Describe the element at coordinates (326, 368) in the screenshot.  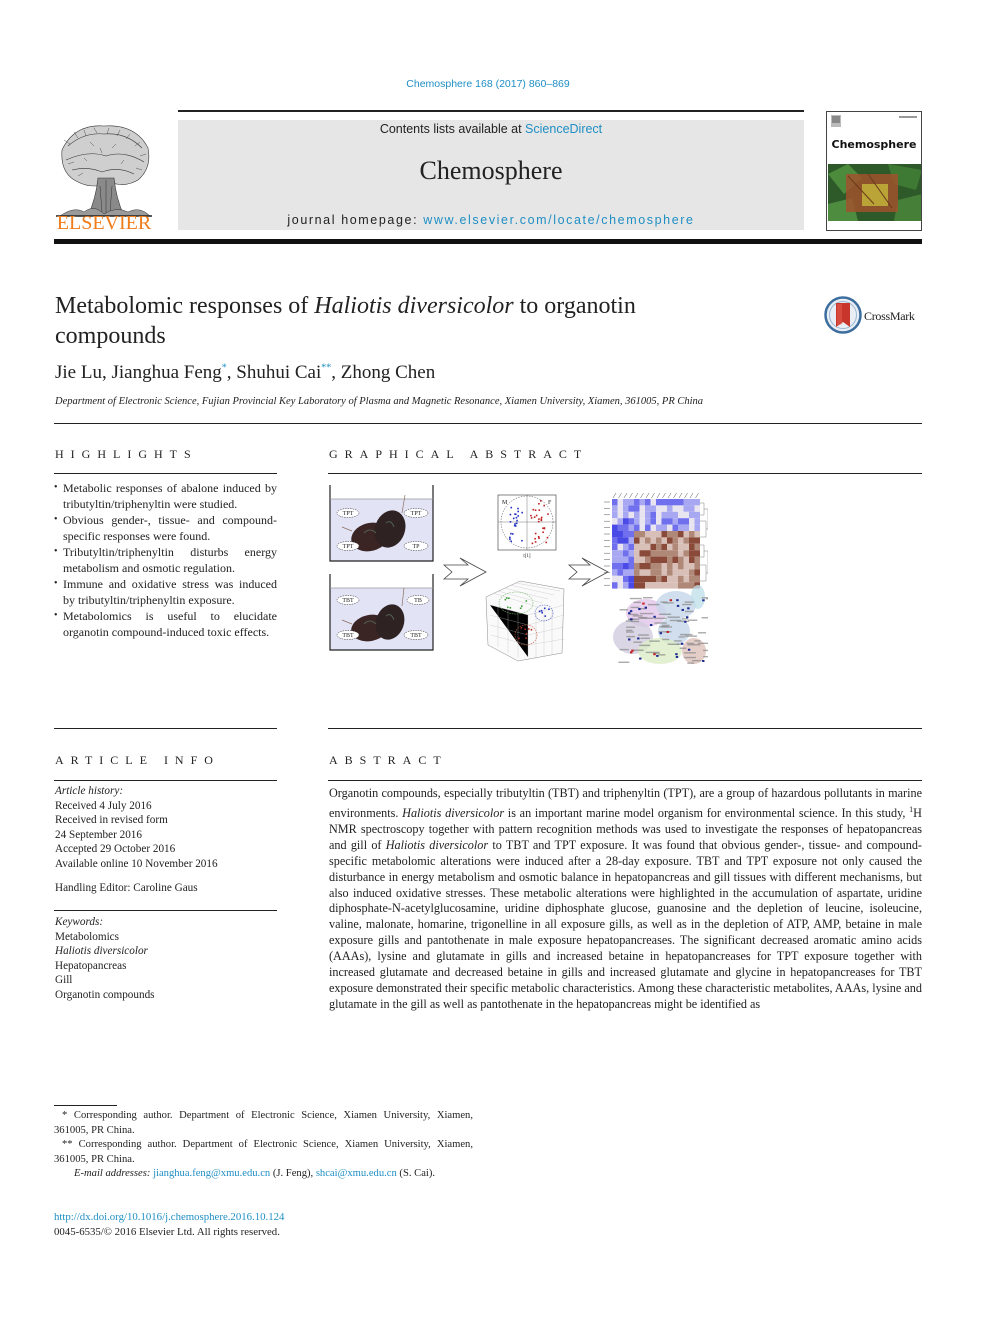
I see `corresponding-mark: **` at that location.